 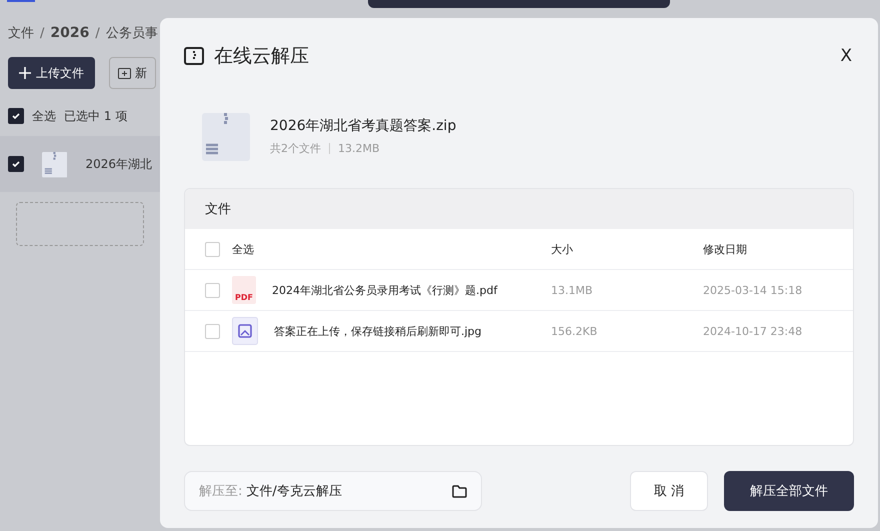 What do you see at coordinates (124, 73) in the screenshot?
I see `folder-plus-icon` at bounding box center [124, 73].